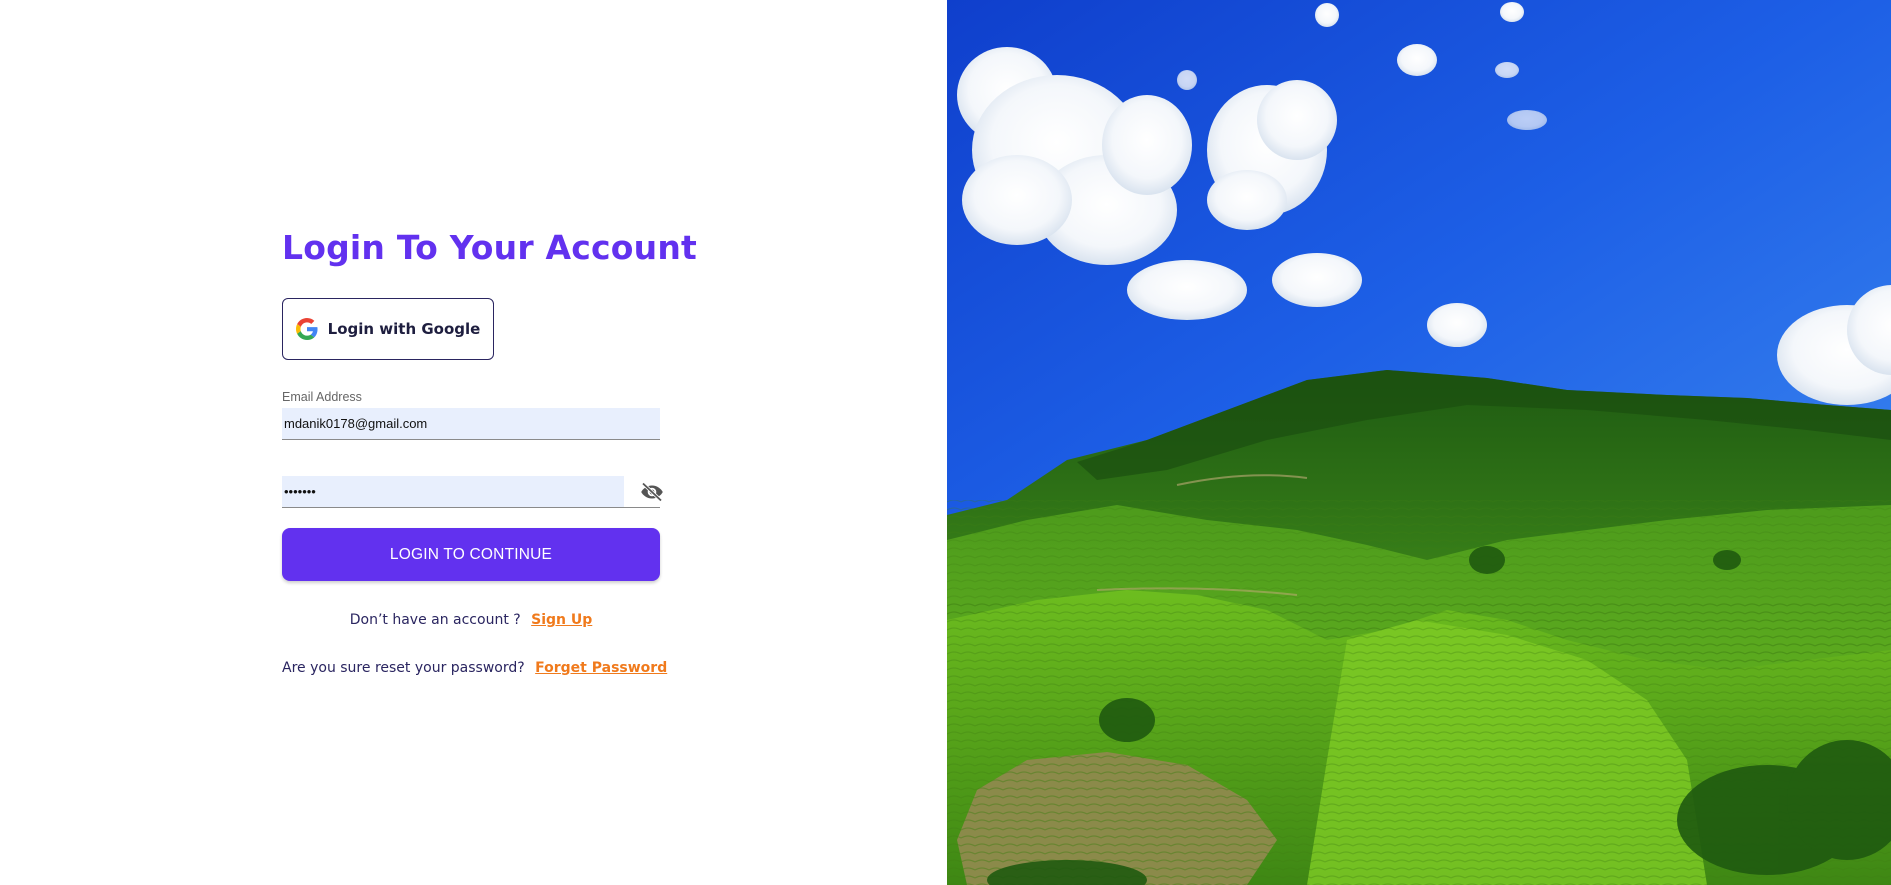  What do you see at coordinates (403, 668) in the screenshot?
I see `forget-password-prompt: Are you sure reset your password?` at bounding box center [403, 668].